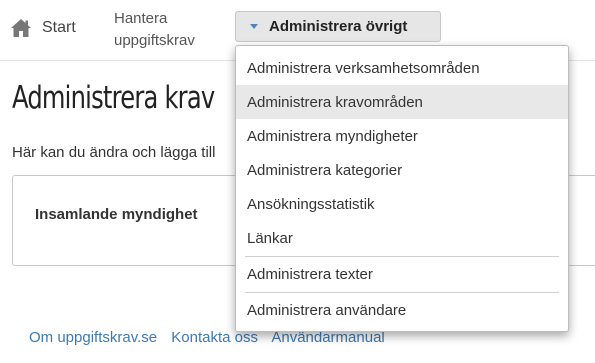 This screenshot has width=595, height=363. Describe the element at coordinates (114, 152) in the screenshot. I see `intro-text: Här kan du ändra och lägga till` at that location.